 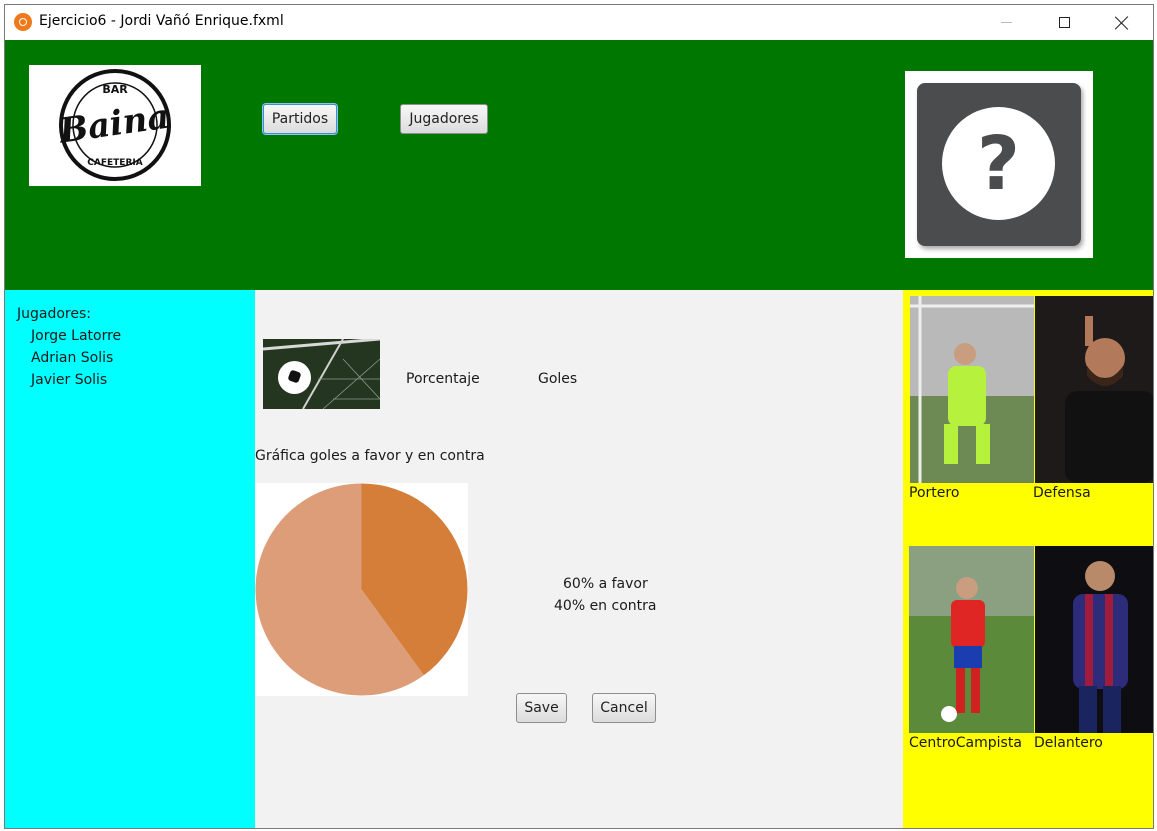 I want to click on centrocampista-label: CentroCampista, so click(x=965, y=743).